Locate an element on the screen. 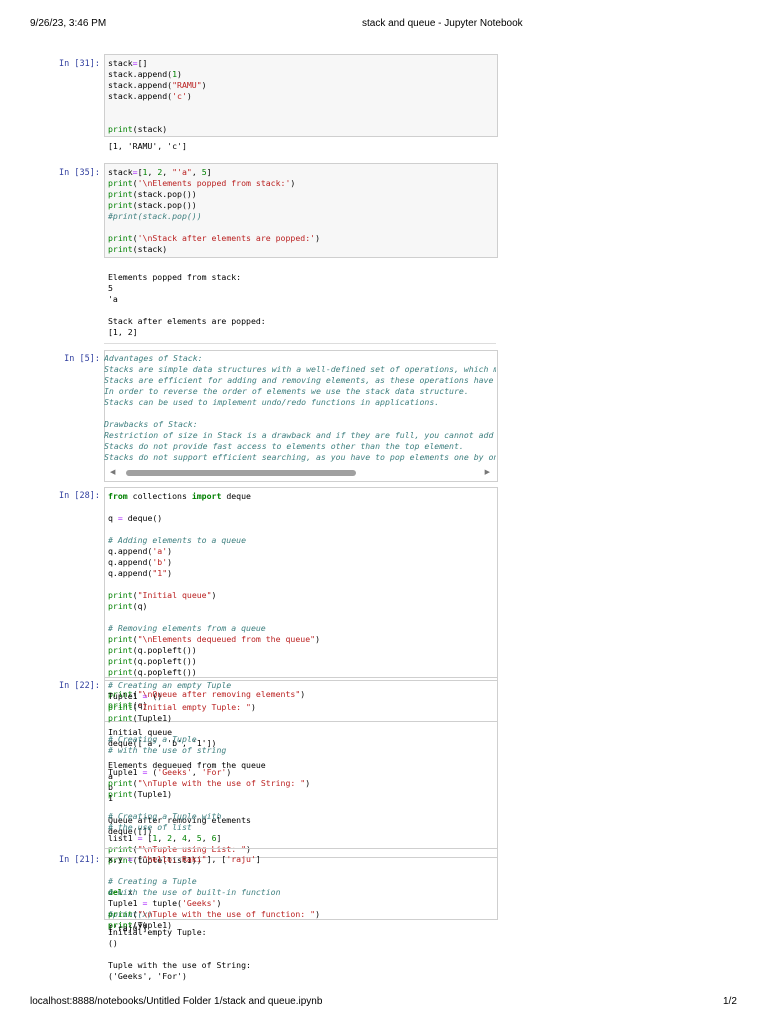 The width and height of the screenshot is (768, 1024). code-token: q is located at coordinates (113, 518).